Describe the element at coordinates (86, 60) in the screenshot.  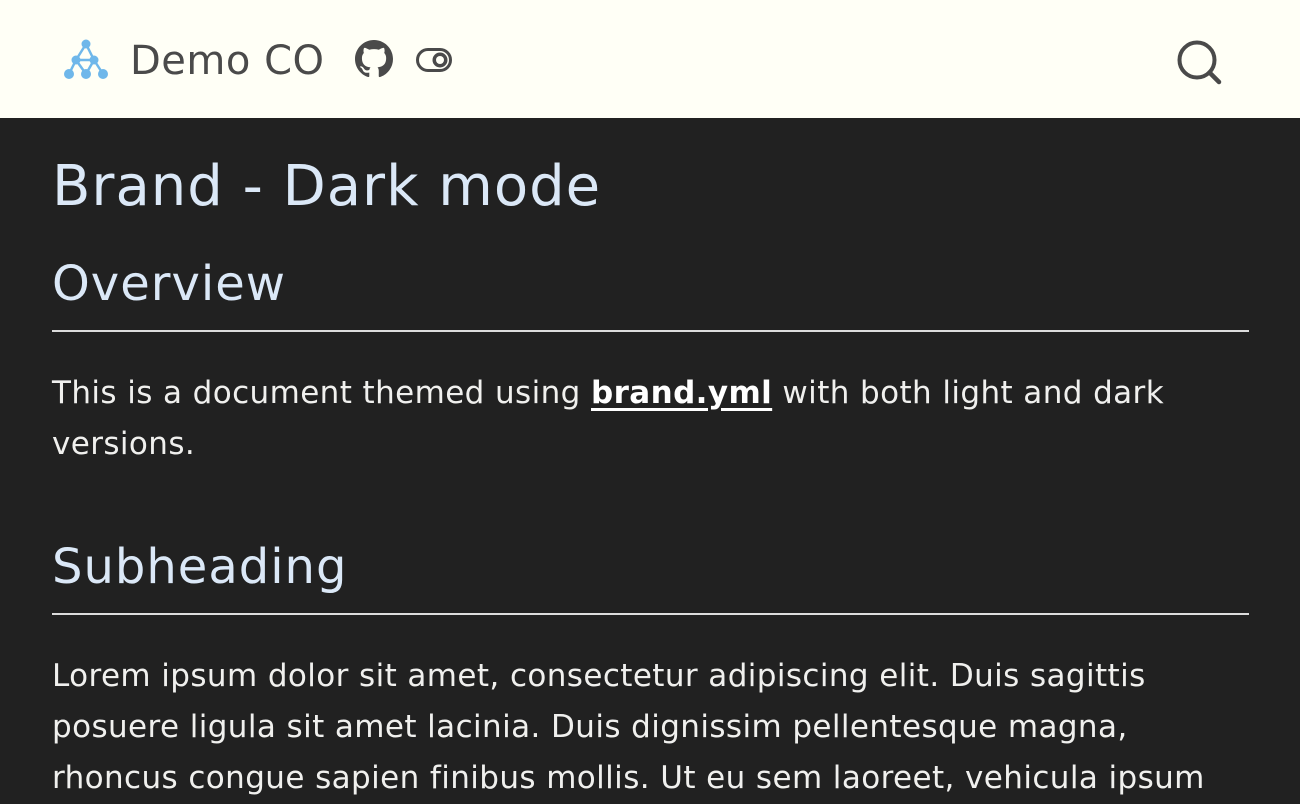
I see `network-nodes-icon` at that location.